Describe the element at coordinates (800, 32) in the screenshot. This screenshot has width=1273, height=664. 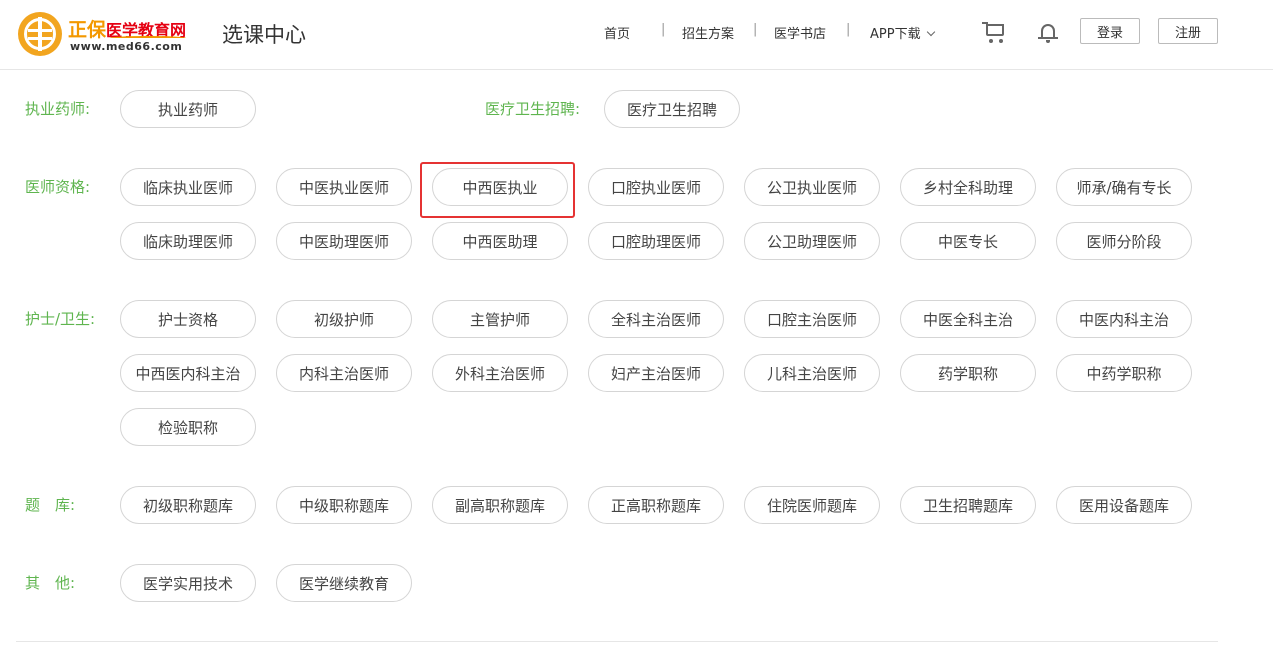
I see `nav-bookstore: 医学书店` at that location.